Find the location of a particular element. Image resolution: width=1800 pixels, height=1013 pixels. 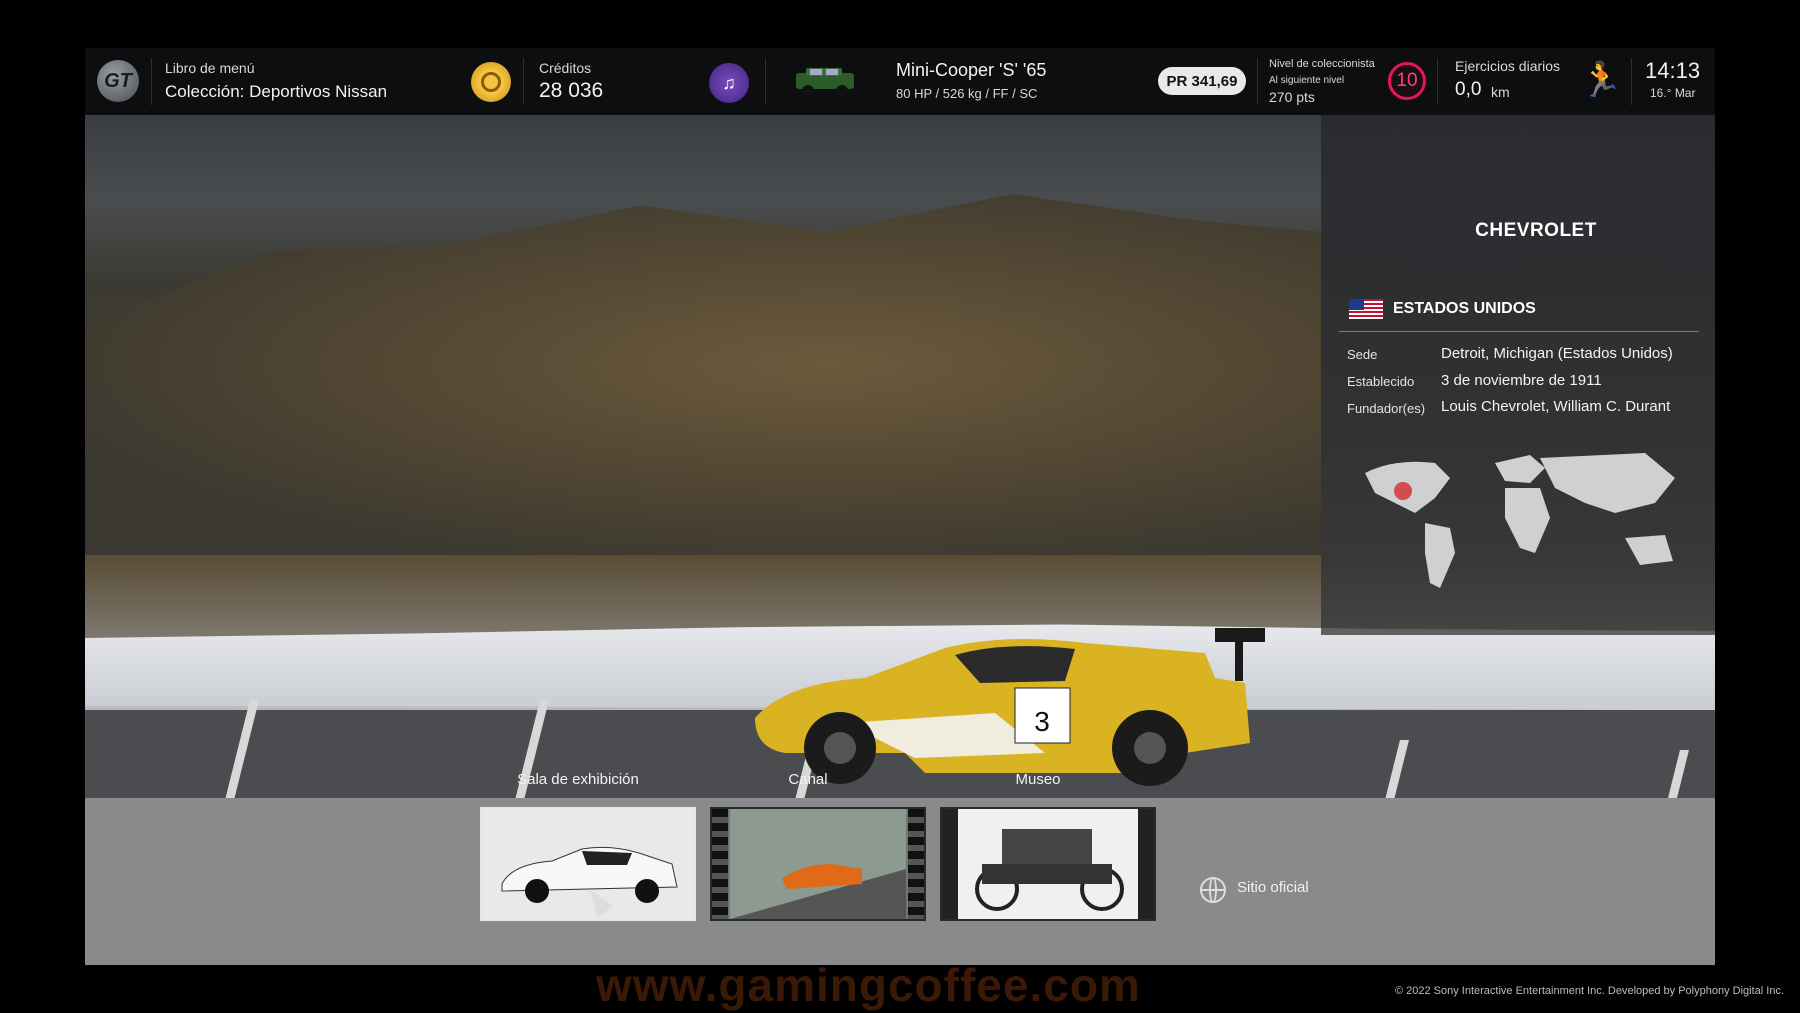

info-value-established: 3 de noviembre de 1911 is located at coordinates (1521, 380).